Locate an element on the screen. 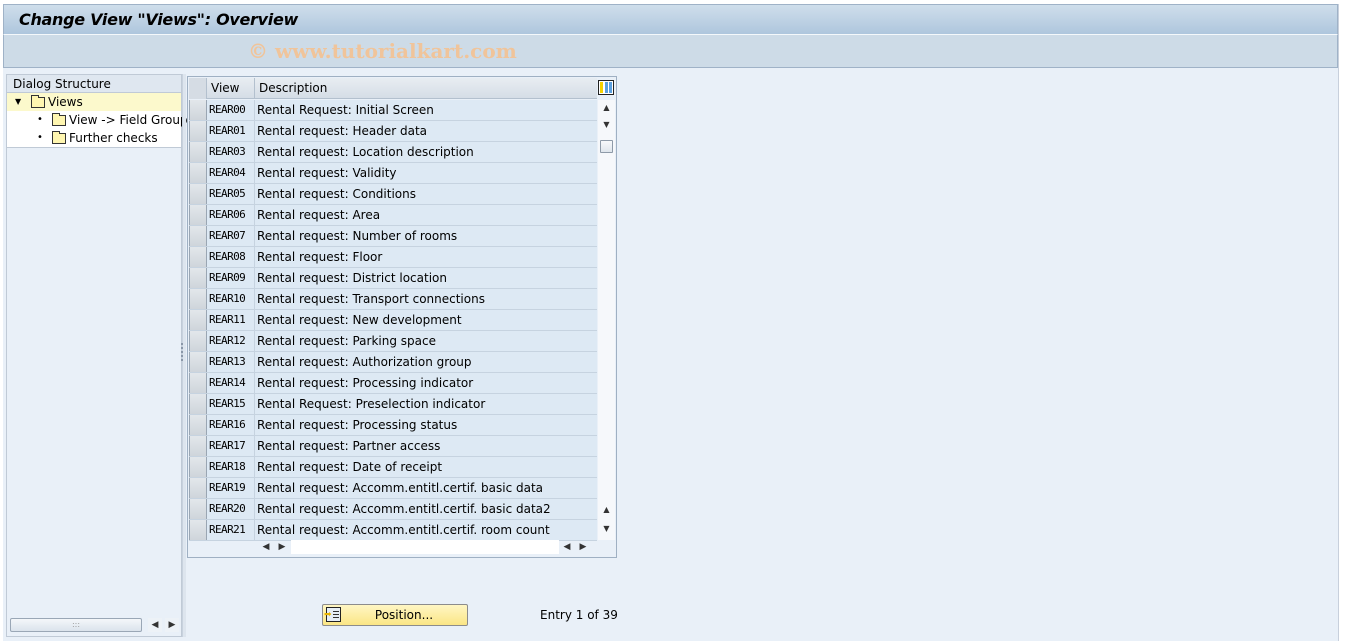  table-row: REAR16 Rental request: Processing status is located at coordinates (393, 425).